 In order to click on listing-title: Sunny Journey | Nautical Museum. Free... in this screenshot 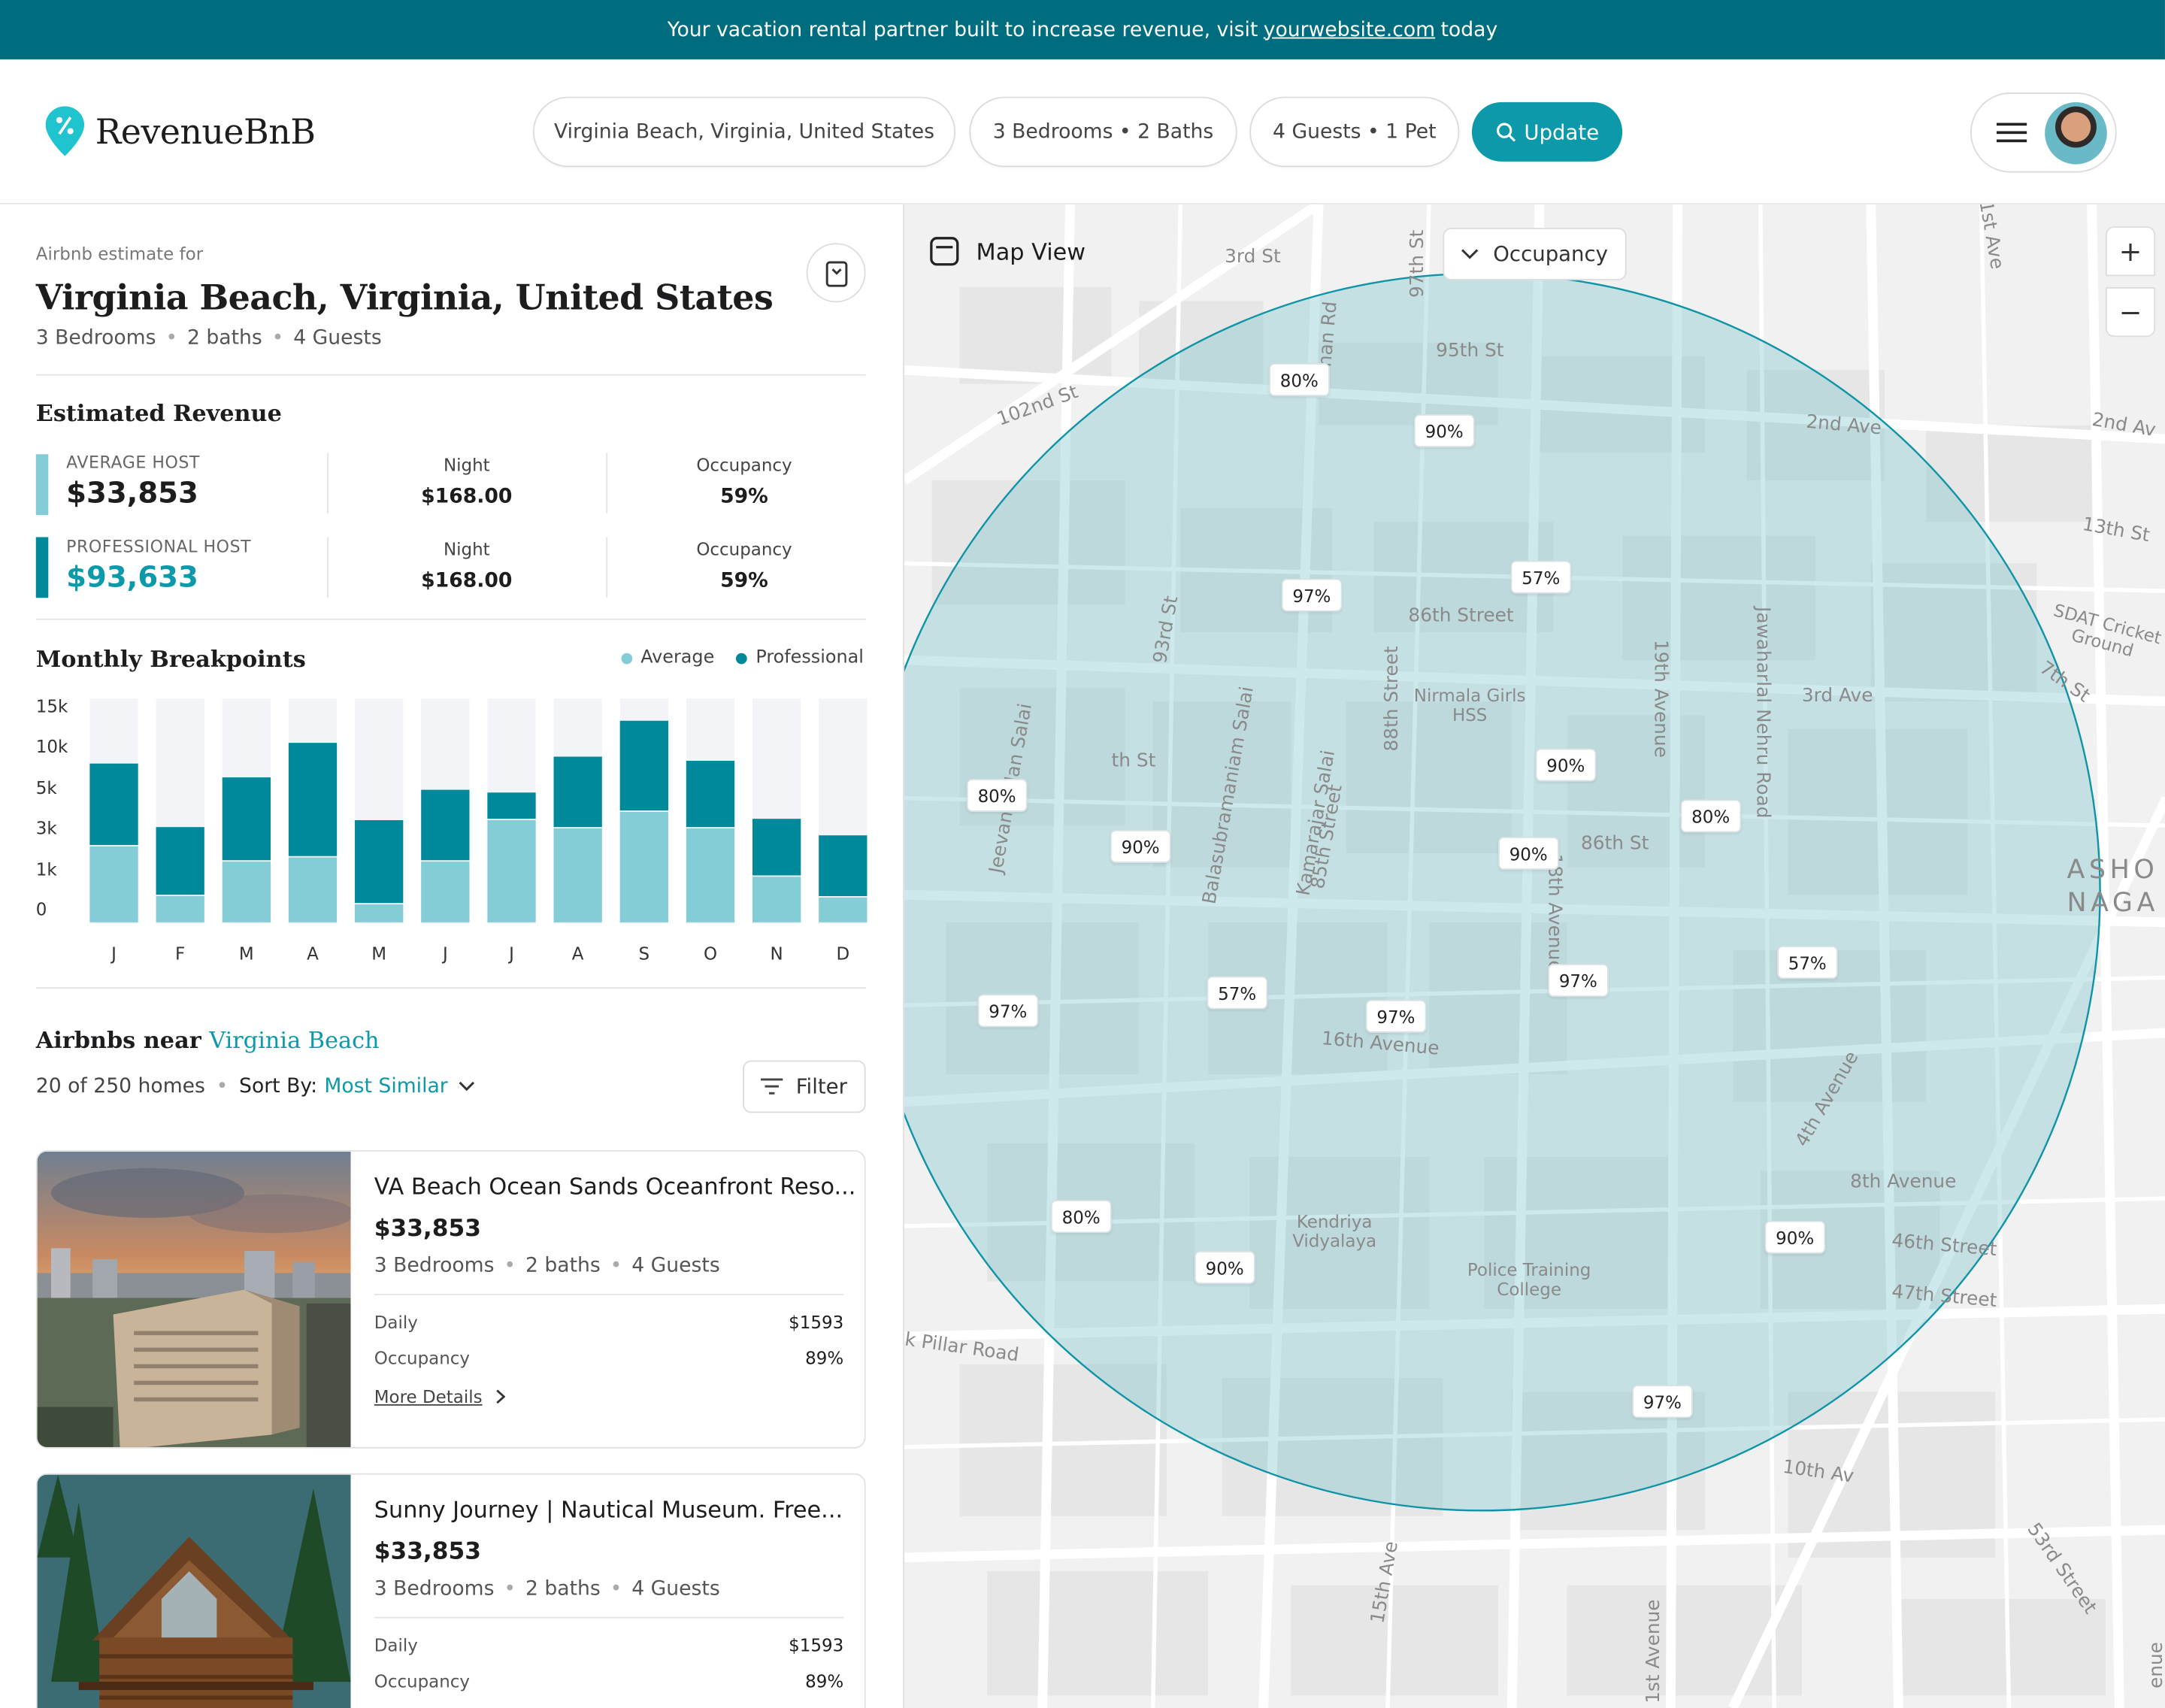, I will do `click(608, 1510)`.